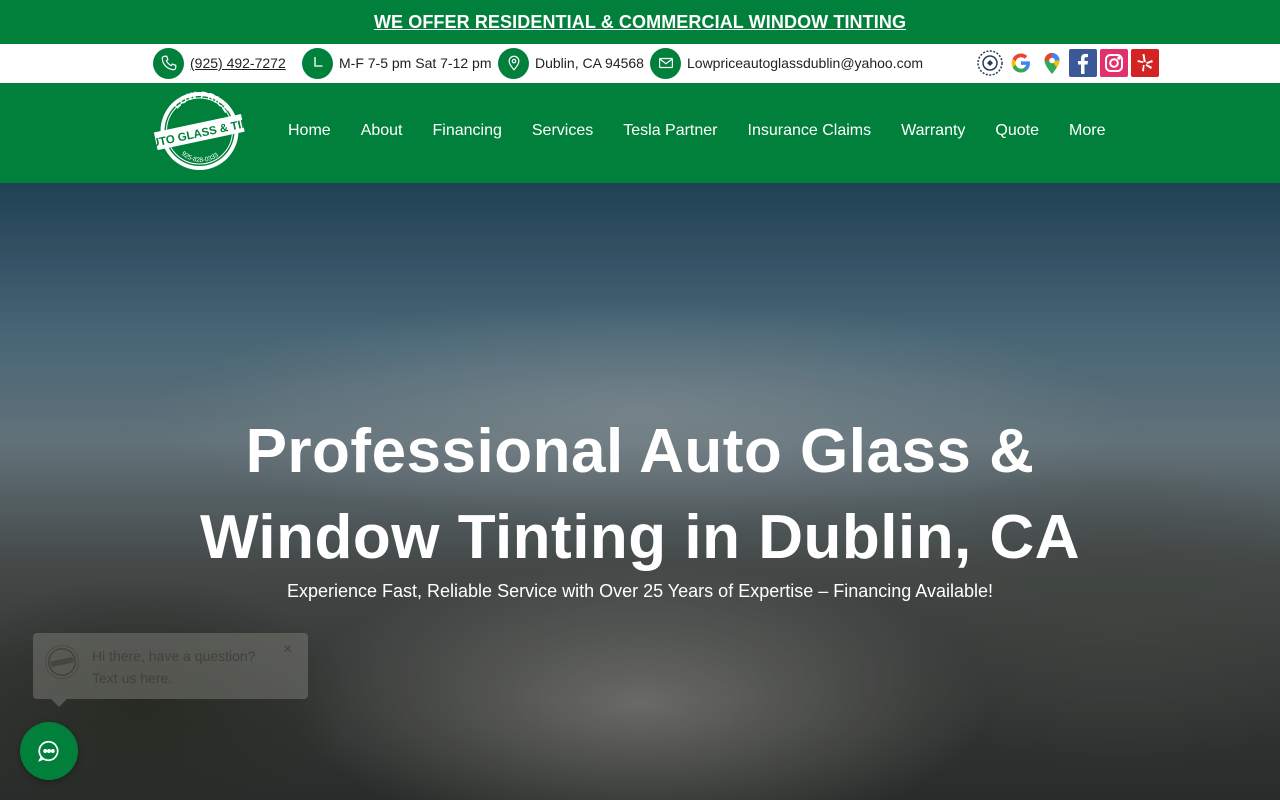 This screenshot has height=800, width=1280. I want to click on chat-message: Hi there, have a question? Text us here., so click(173, 667).